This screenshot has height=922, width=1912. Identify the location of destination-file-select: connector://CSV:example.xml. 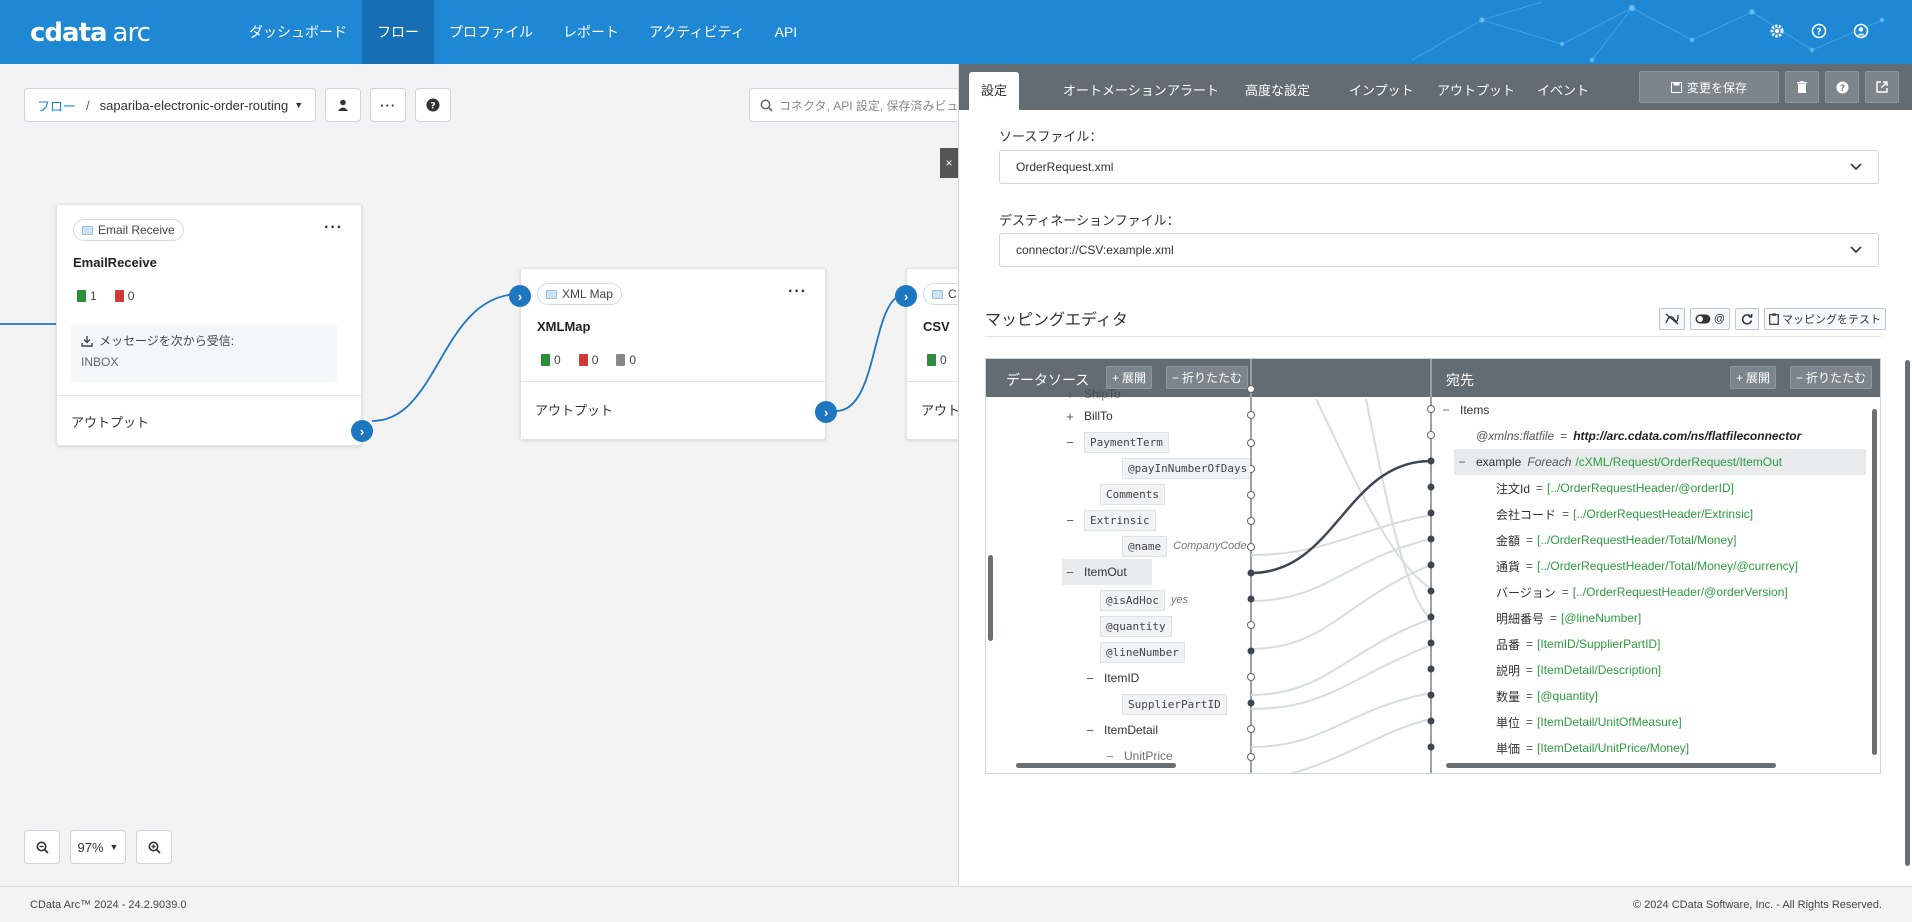
(1439, 250).